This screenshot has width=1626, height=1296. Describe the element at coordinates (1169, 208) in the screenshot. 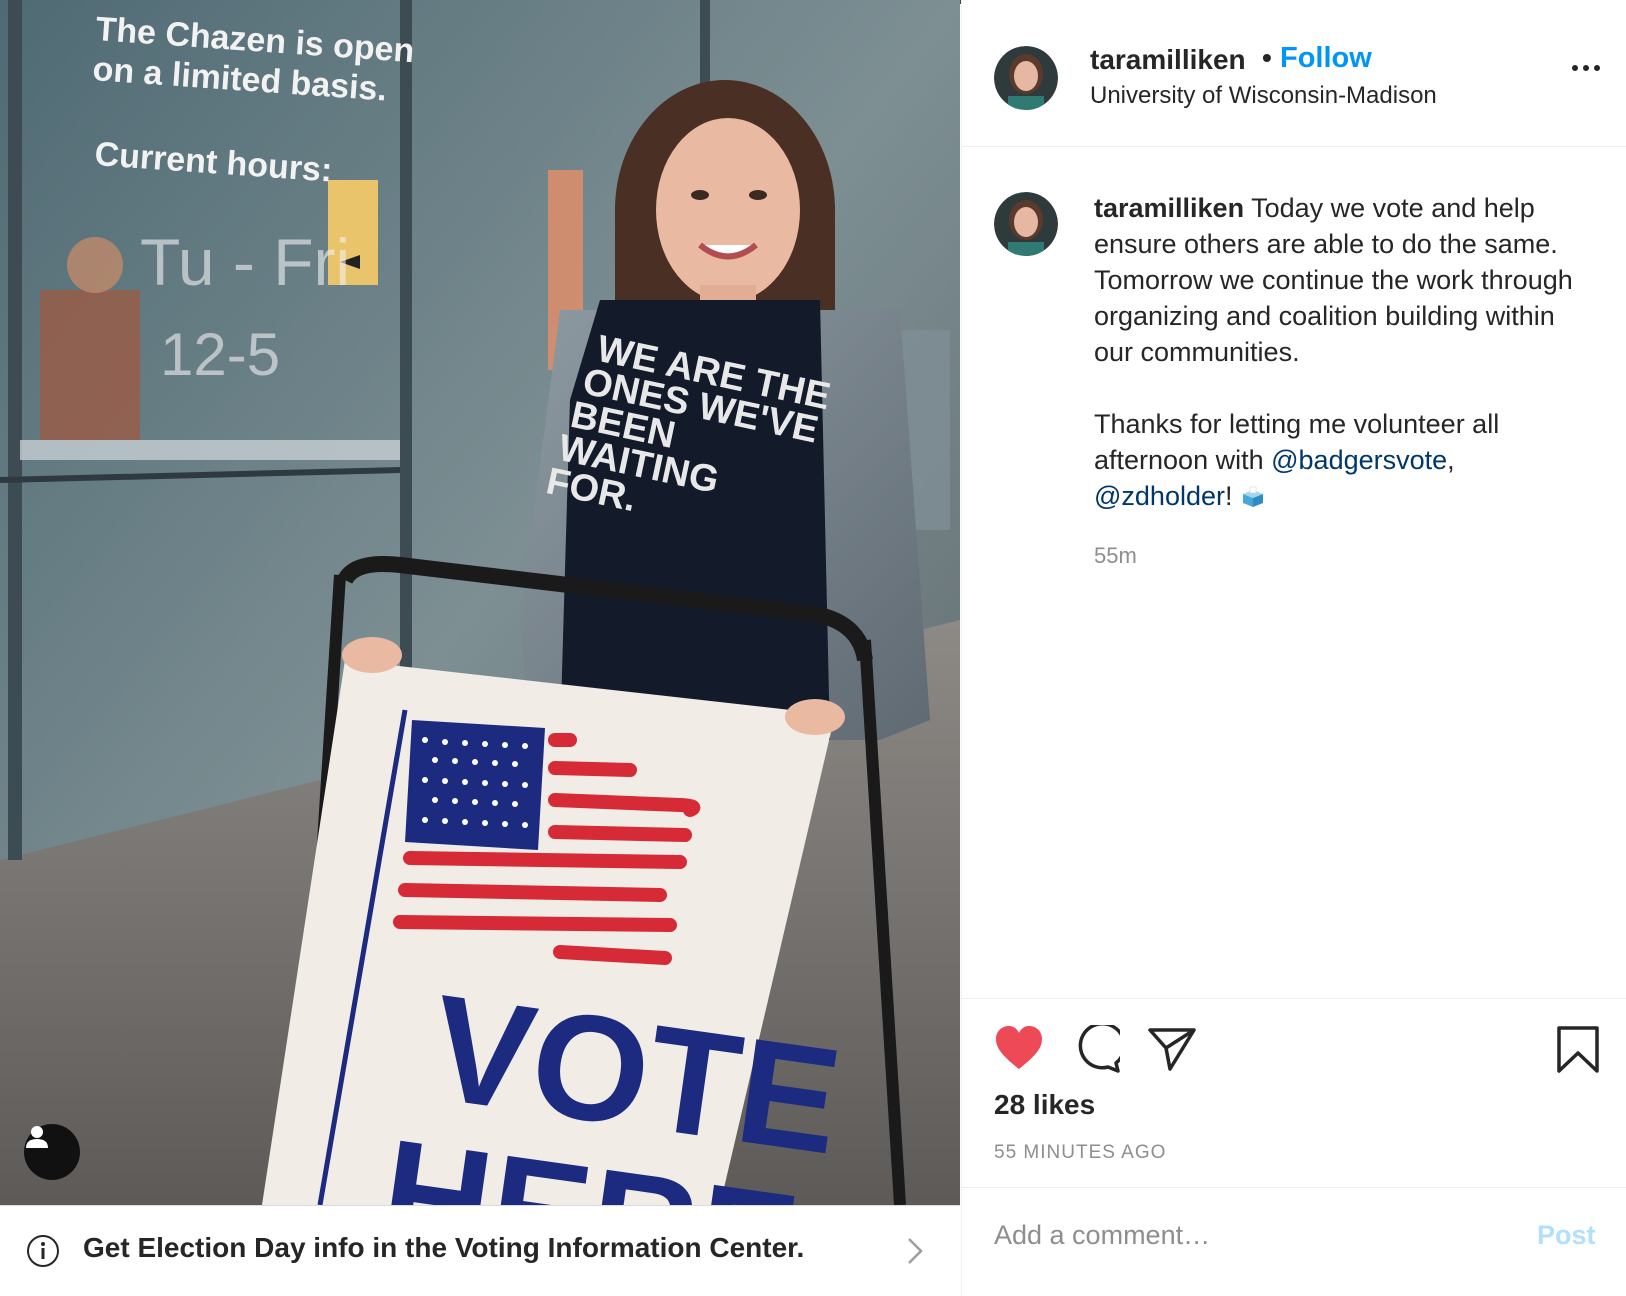

I see `caption-username: taramilliken` at that location.